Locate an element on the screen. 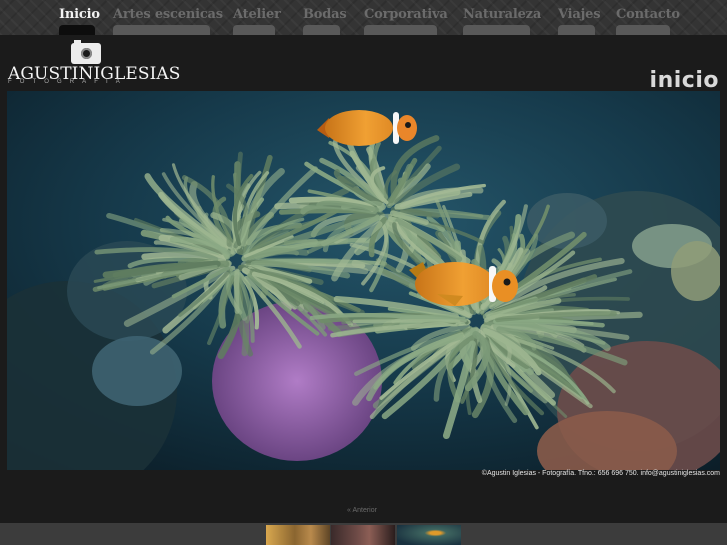 The width and height of the screenshot is (727, 545). nav-item-inicio: Inicio is located at coordinates (79, 17).